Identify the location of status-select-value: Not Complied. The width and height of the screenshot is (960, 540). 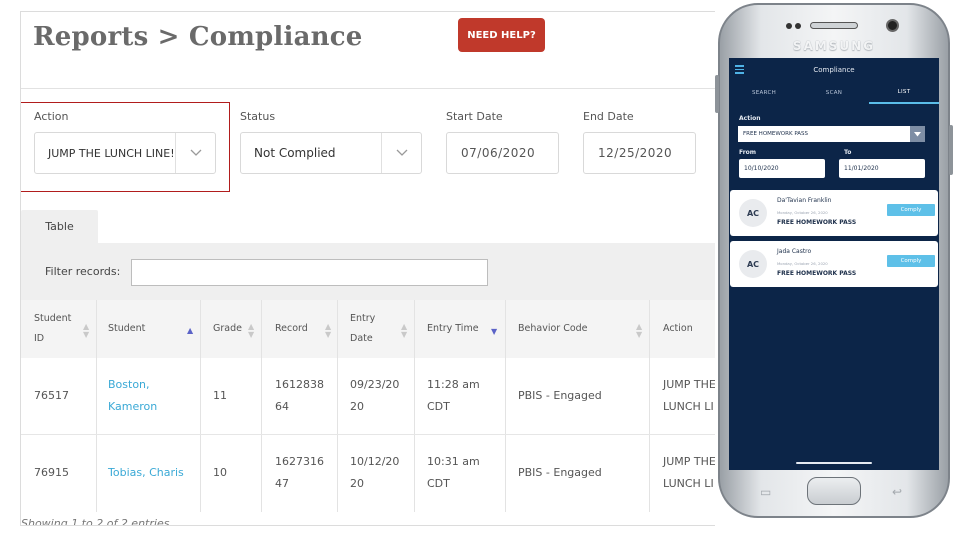
(295, 153).